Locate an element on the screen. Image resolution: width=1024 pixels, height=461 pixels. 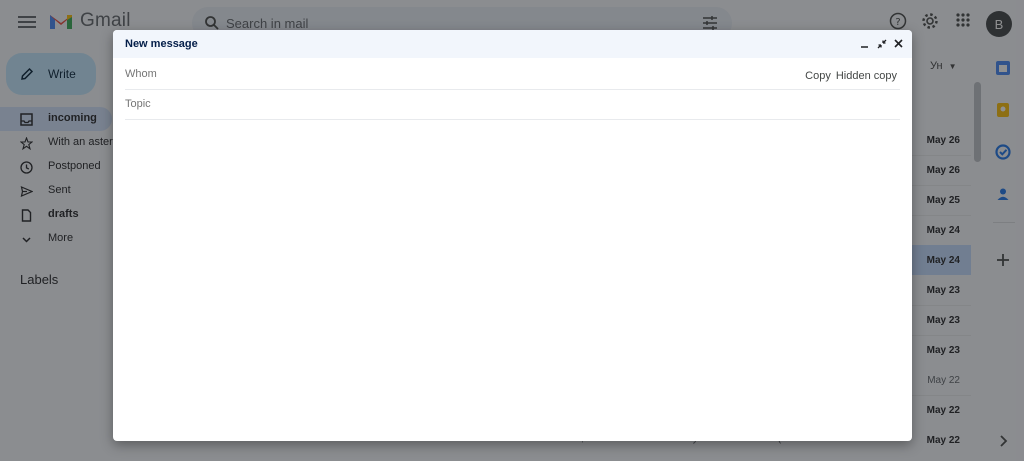
to-field-row: Copy Hidden copy is located at coordinates (512, 75).